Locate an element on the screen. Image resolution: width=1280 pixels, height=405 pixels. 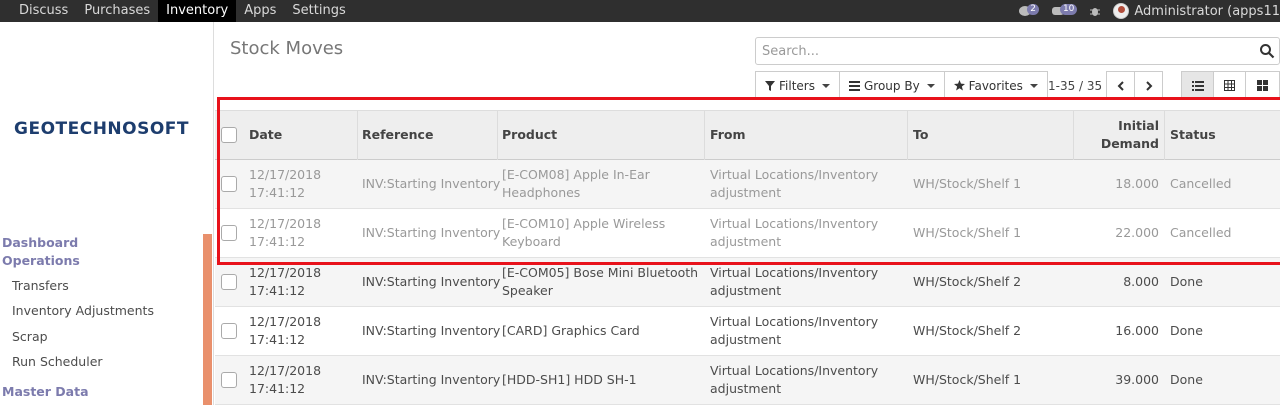
activity-button: 10 is located at coordinates (1064, 10).